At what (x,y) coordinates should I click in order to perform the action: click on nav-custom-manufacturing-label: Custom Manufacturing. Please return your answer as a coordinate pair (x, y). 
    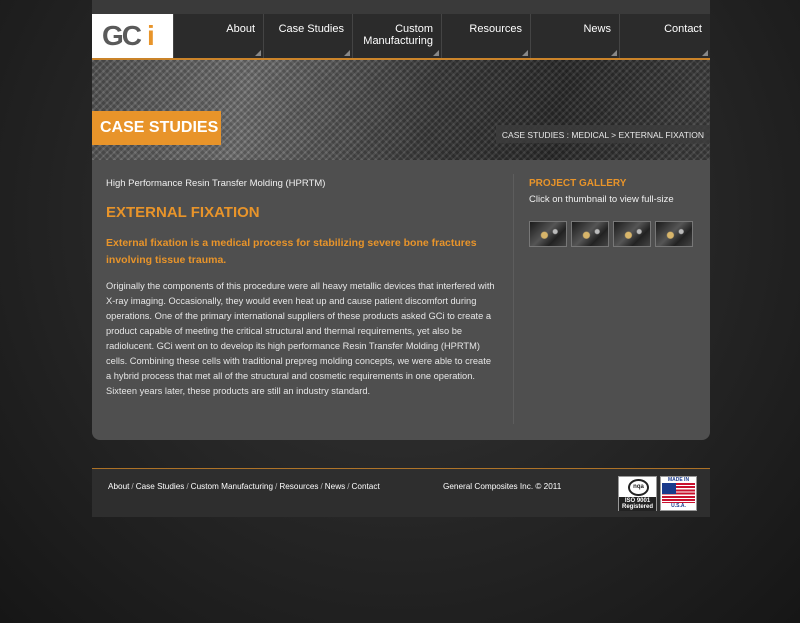
    Looking at the image, I should click on (398, 35).